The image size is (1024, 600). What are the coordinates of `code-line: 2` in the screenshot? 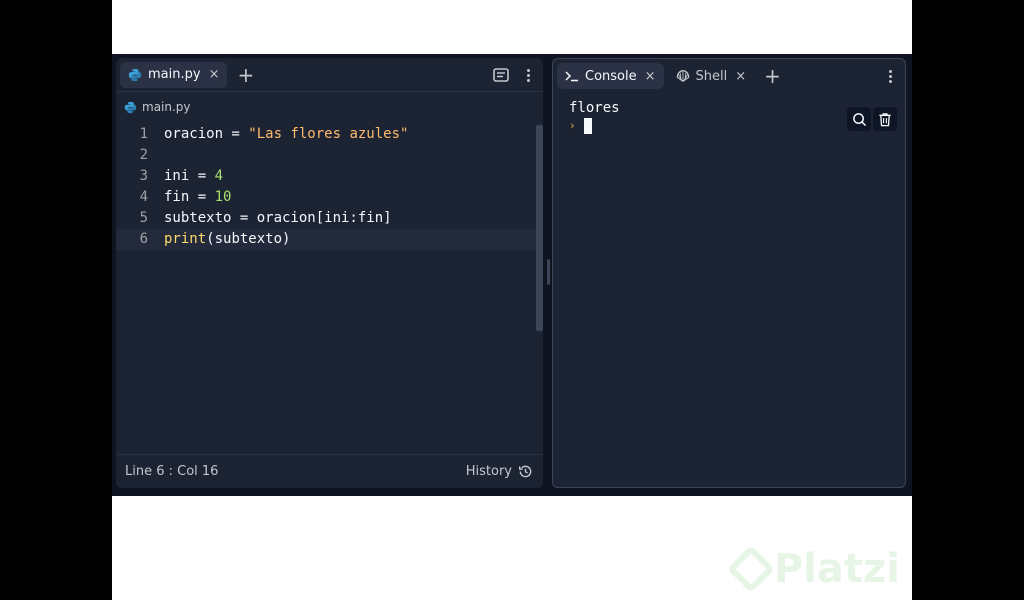 It's located at (326, 155).